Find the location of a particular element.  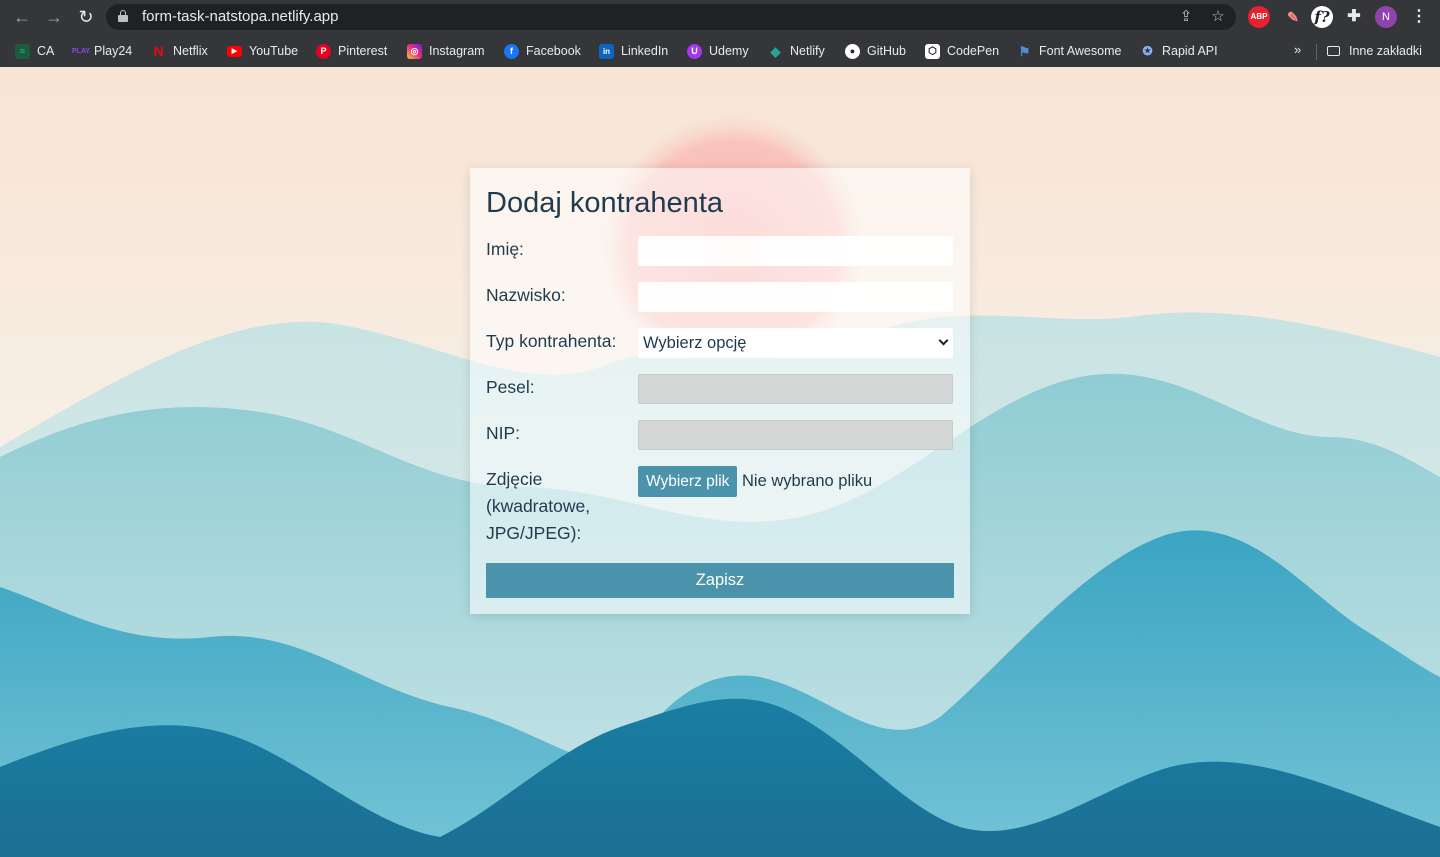

pen-extension-icon: ✎ is located at coordinates (1293, 17).